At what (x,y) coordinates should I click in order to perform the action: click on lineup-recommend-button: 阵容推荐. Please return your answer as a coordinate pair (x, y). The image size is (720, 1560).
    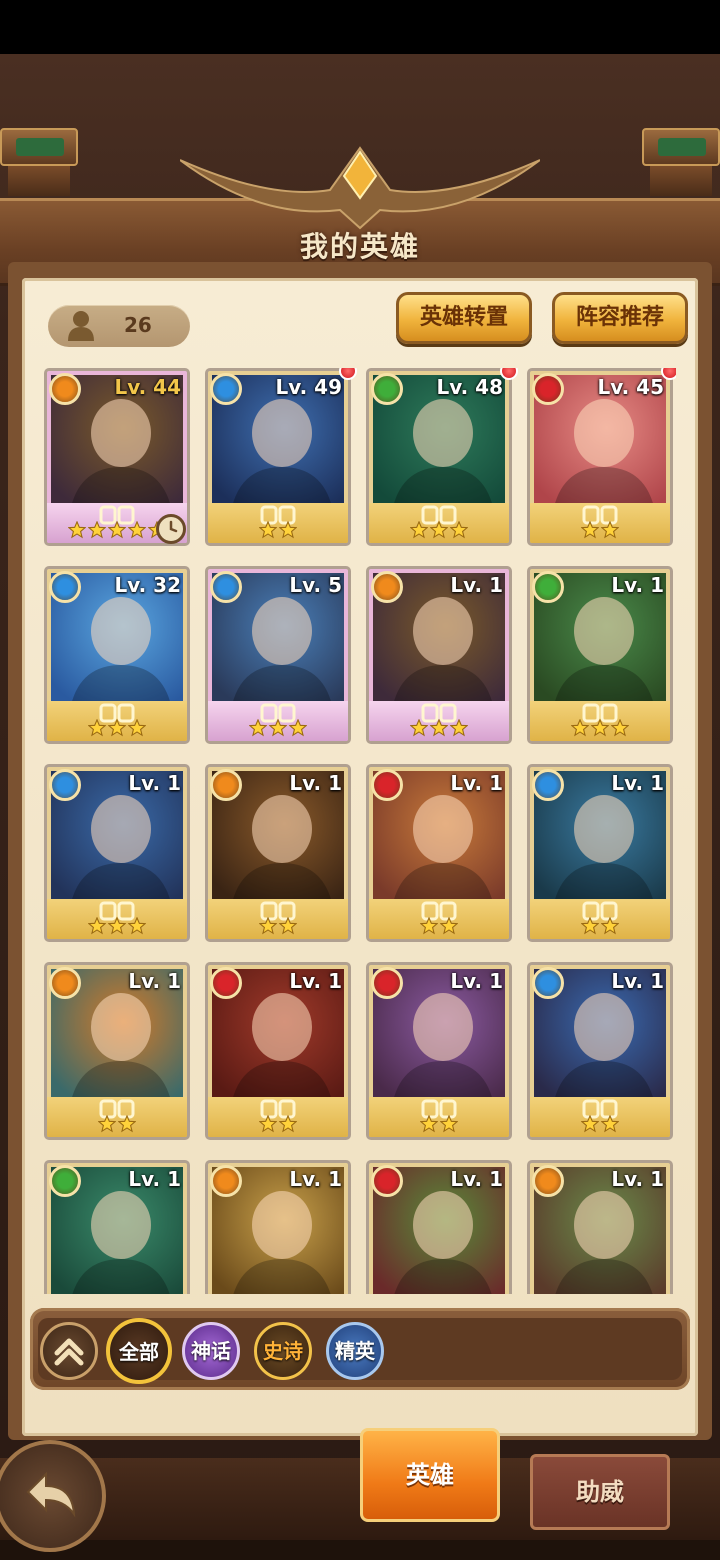
    Looking at the image, I should click on (620, 318).